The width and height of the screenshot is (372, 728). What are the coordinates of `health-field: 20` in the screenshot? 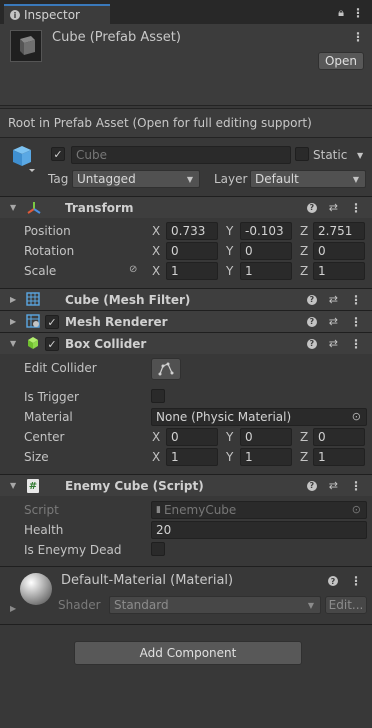 It's located at (259, 530).